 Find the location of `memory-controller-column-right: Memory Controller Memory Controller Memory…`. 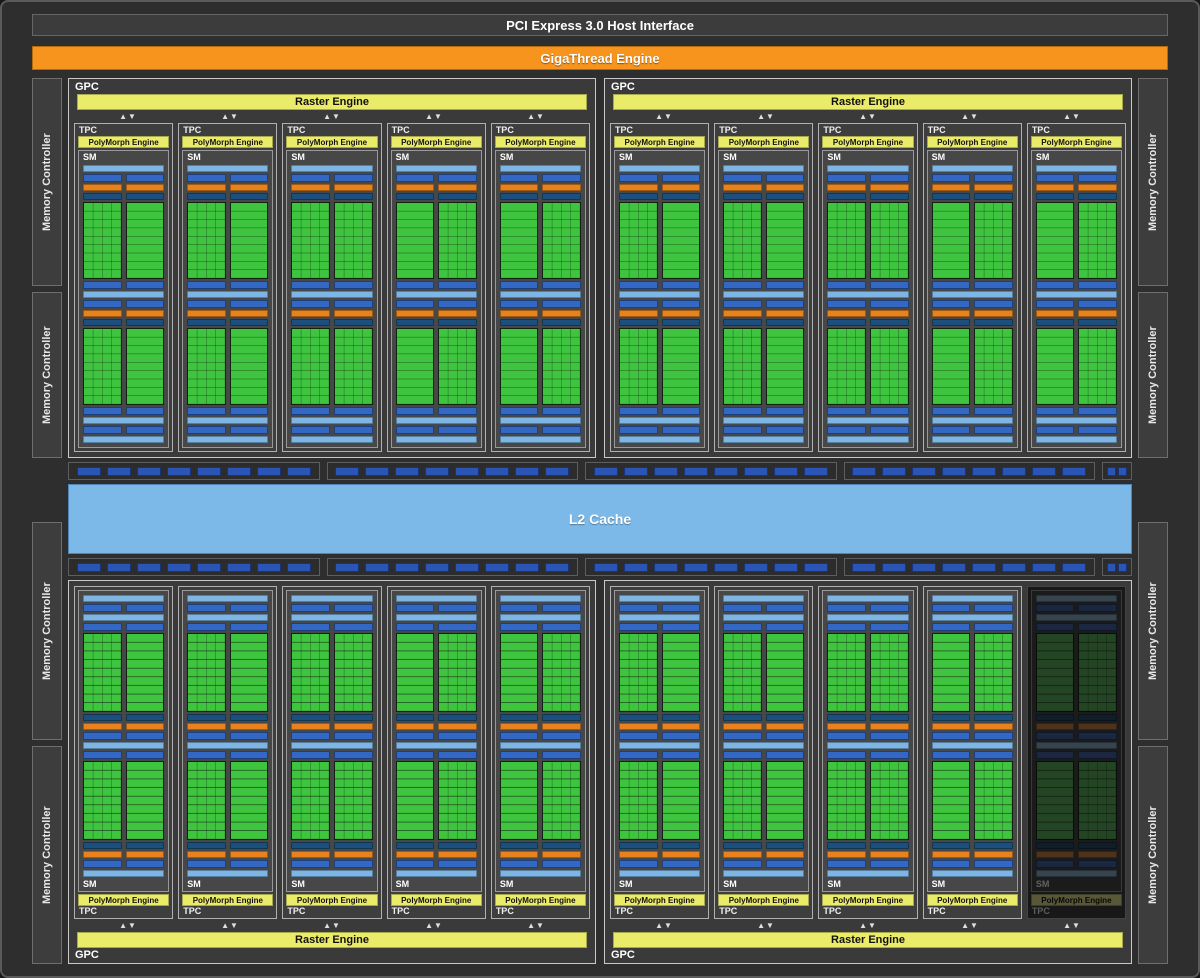

memory-controller-column-right: Memory Controller Memory Controller Memory… is located at coordinates (1153, 521).